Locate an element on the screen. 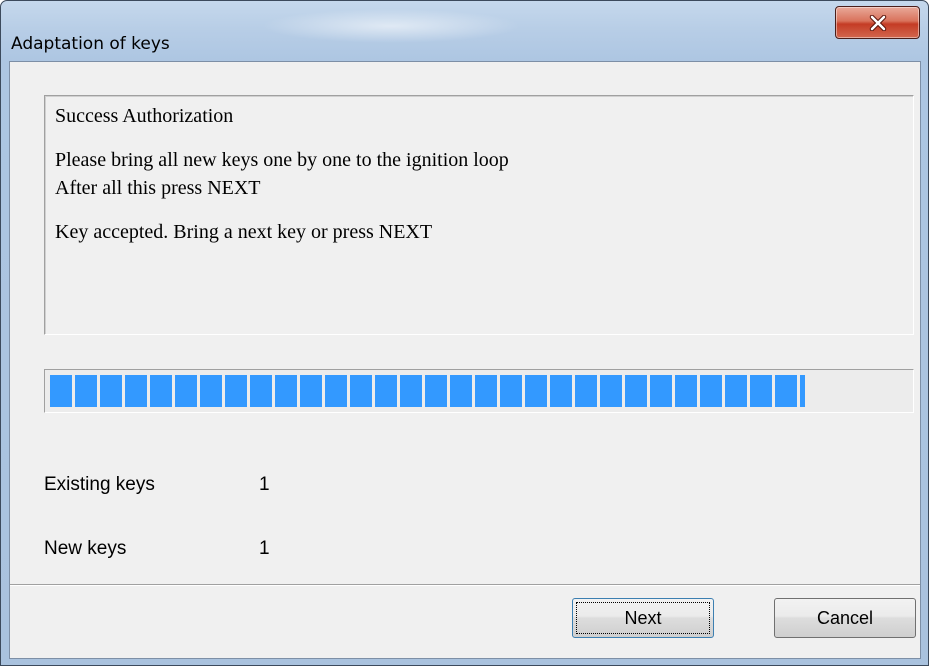 The width and height of the screenshot is (929, 666). message-line-success: Success Authorization is located at coordinates (144, 116).